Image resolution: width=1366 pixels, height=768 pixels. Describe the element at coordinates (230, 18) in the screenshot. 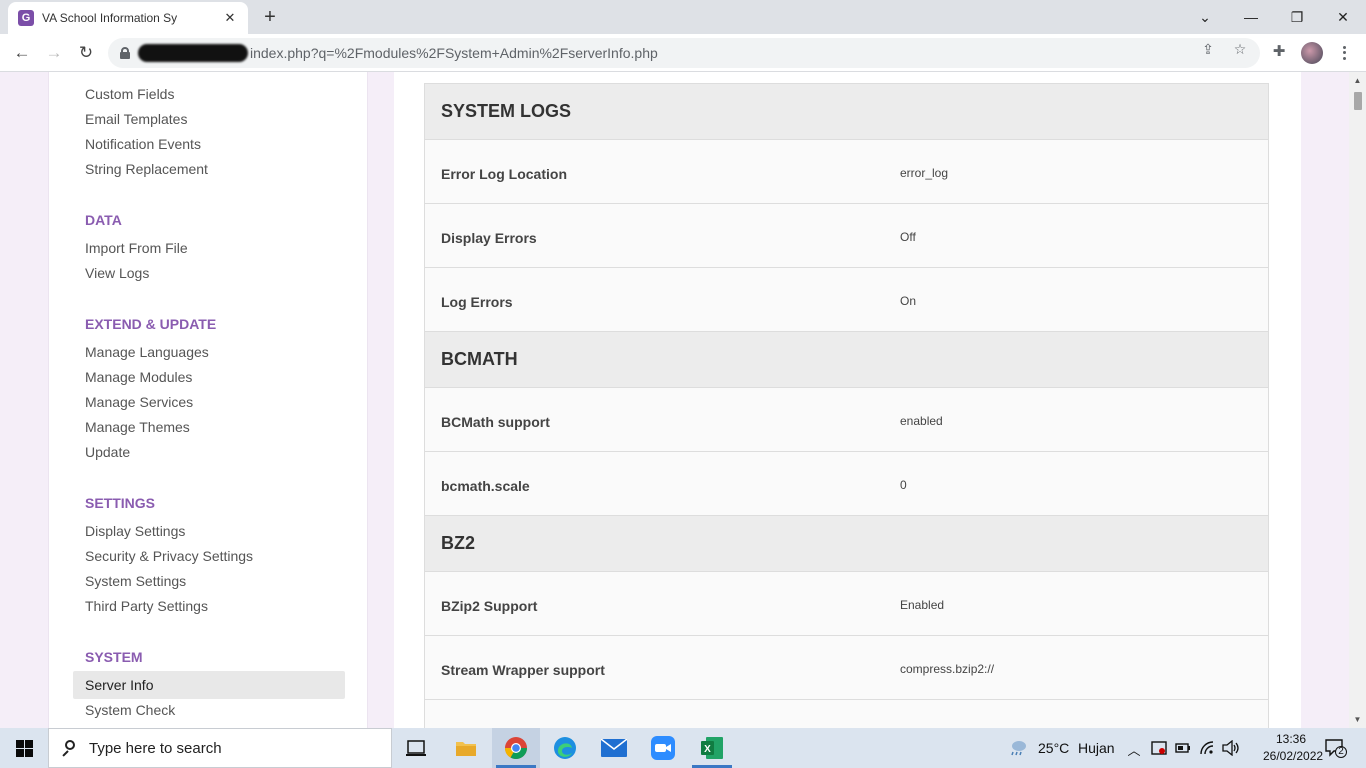

I see `close-tab-icon: ✕` at that location.